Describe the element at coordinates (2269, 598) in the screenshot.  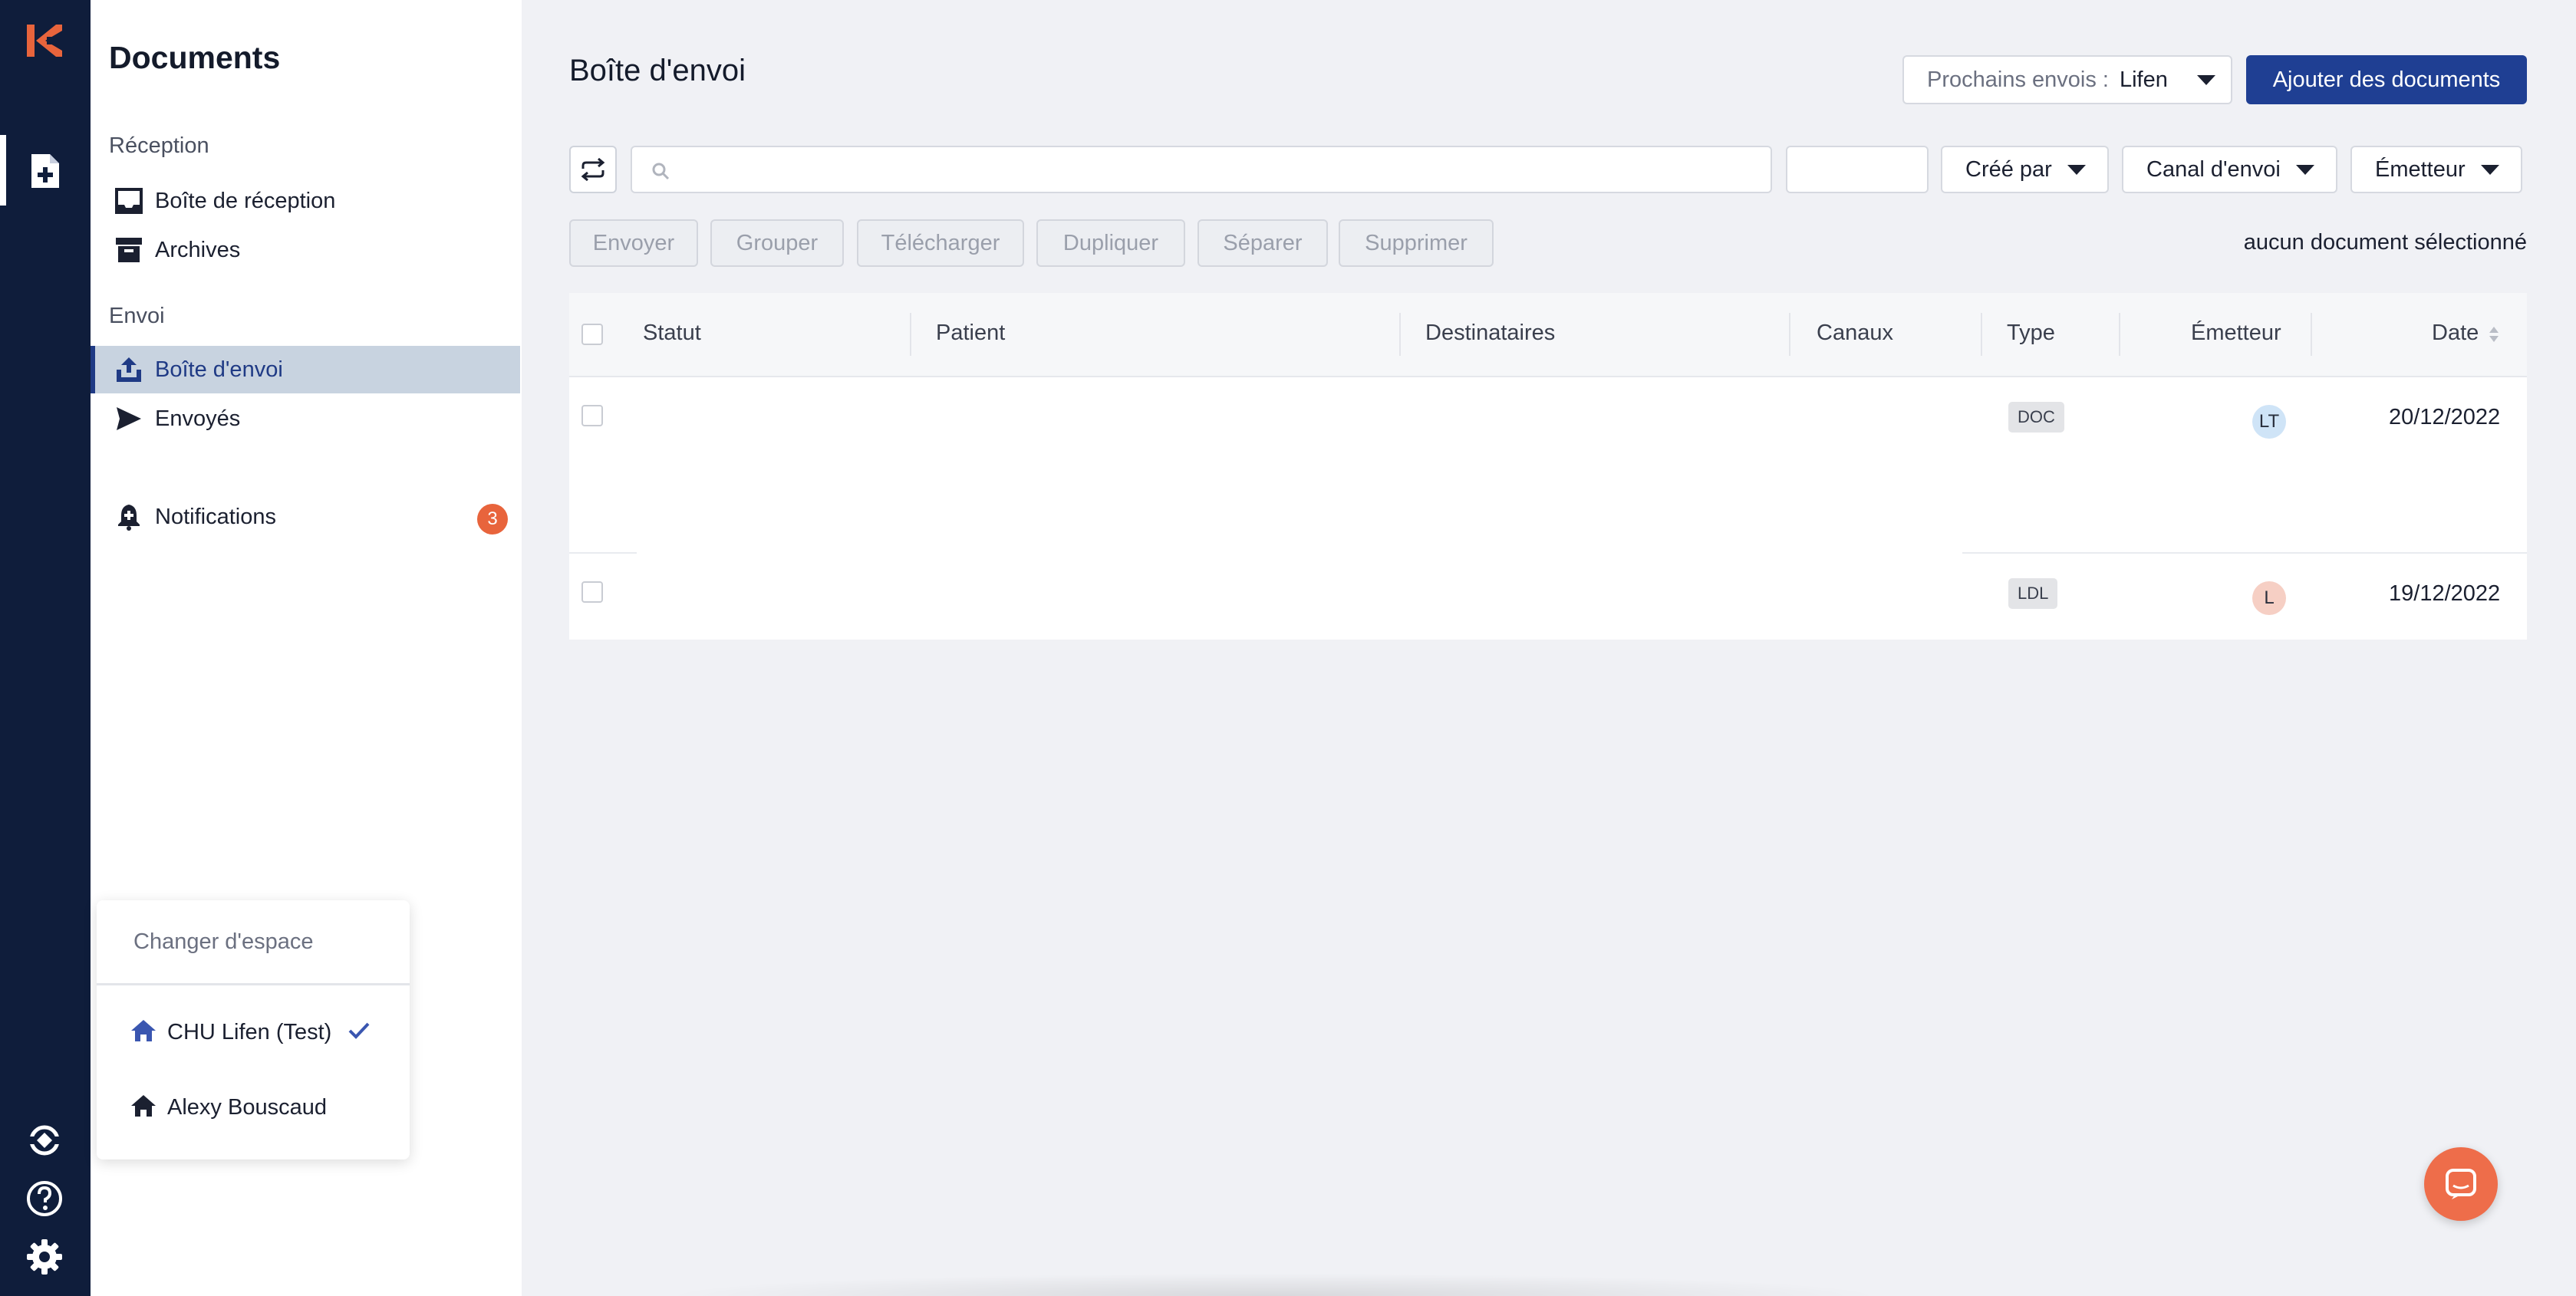
I see `avatar: L` at that location.